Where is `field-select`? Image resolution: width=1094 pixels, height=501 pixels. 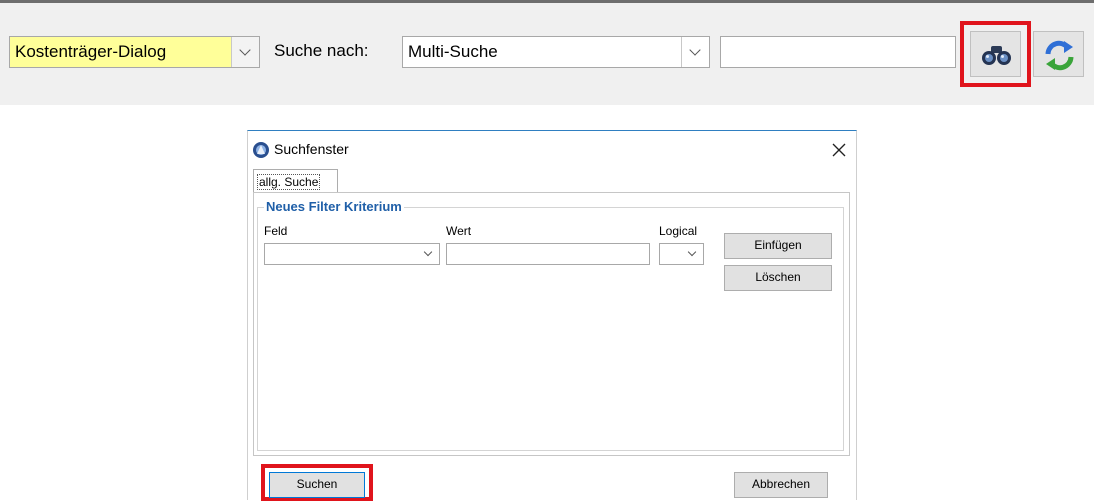
field-select is located at coordinates (352, 254).